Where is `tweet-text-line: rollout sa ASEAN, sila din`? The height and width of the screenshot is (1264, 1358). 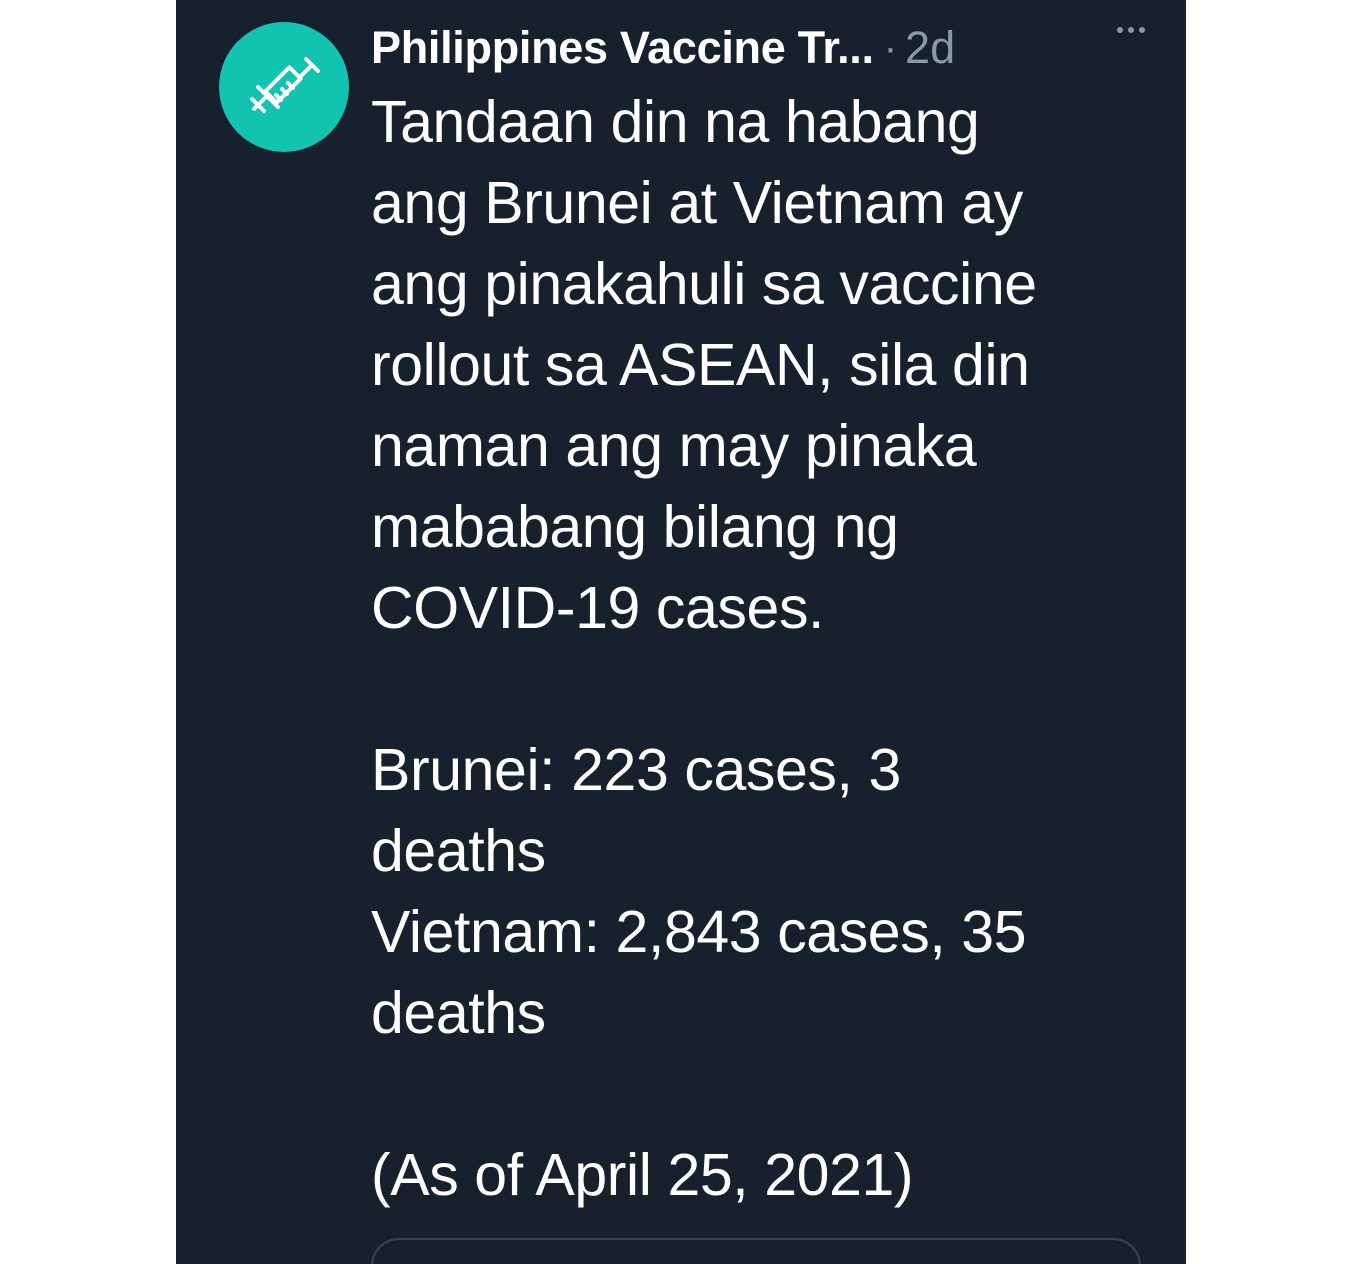 tweet-text-line: rollout sa ASEAN, sila din is located at coordinates (700, 365).